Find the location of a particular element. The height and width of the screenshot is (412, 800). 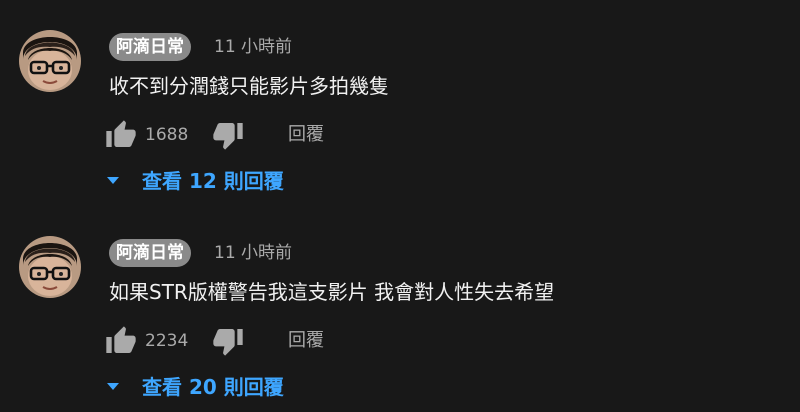

view-replies-button: 查看 12 則回覆 is located at coordinates (194, 181).